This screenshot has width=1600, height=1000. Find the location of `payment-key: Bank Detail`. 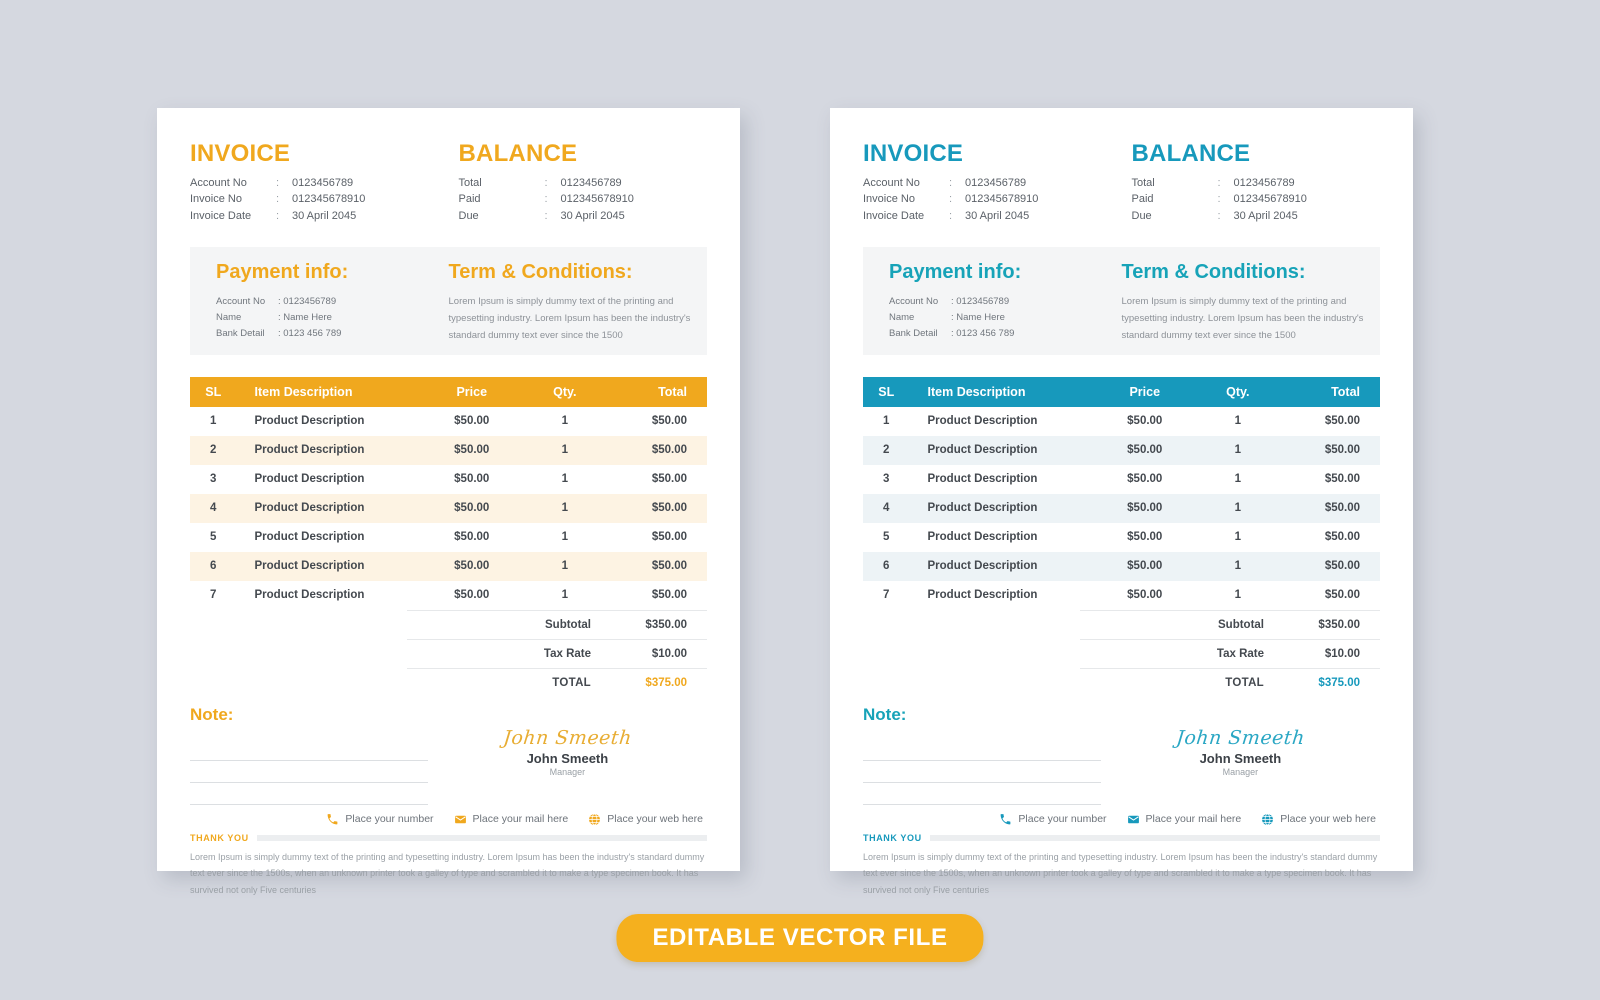

payment-key: Bank Detail is located at coordinates (240, 334).